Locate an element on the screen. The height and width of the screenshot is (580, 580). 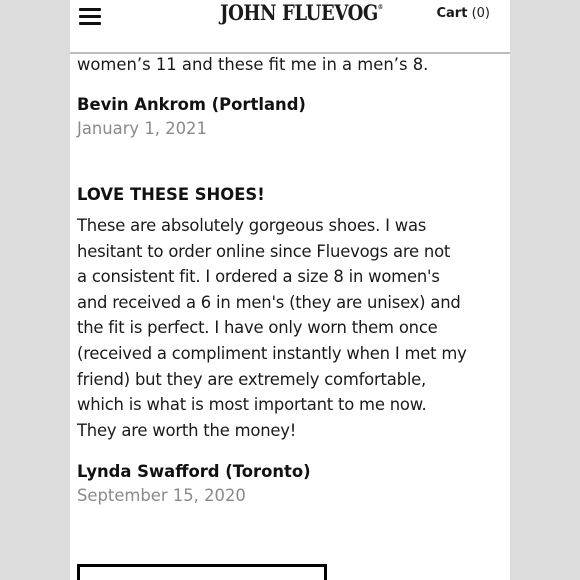
cart-label: Cart is located at coordinates (452, 13).